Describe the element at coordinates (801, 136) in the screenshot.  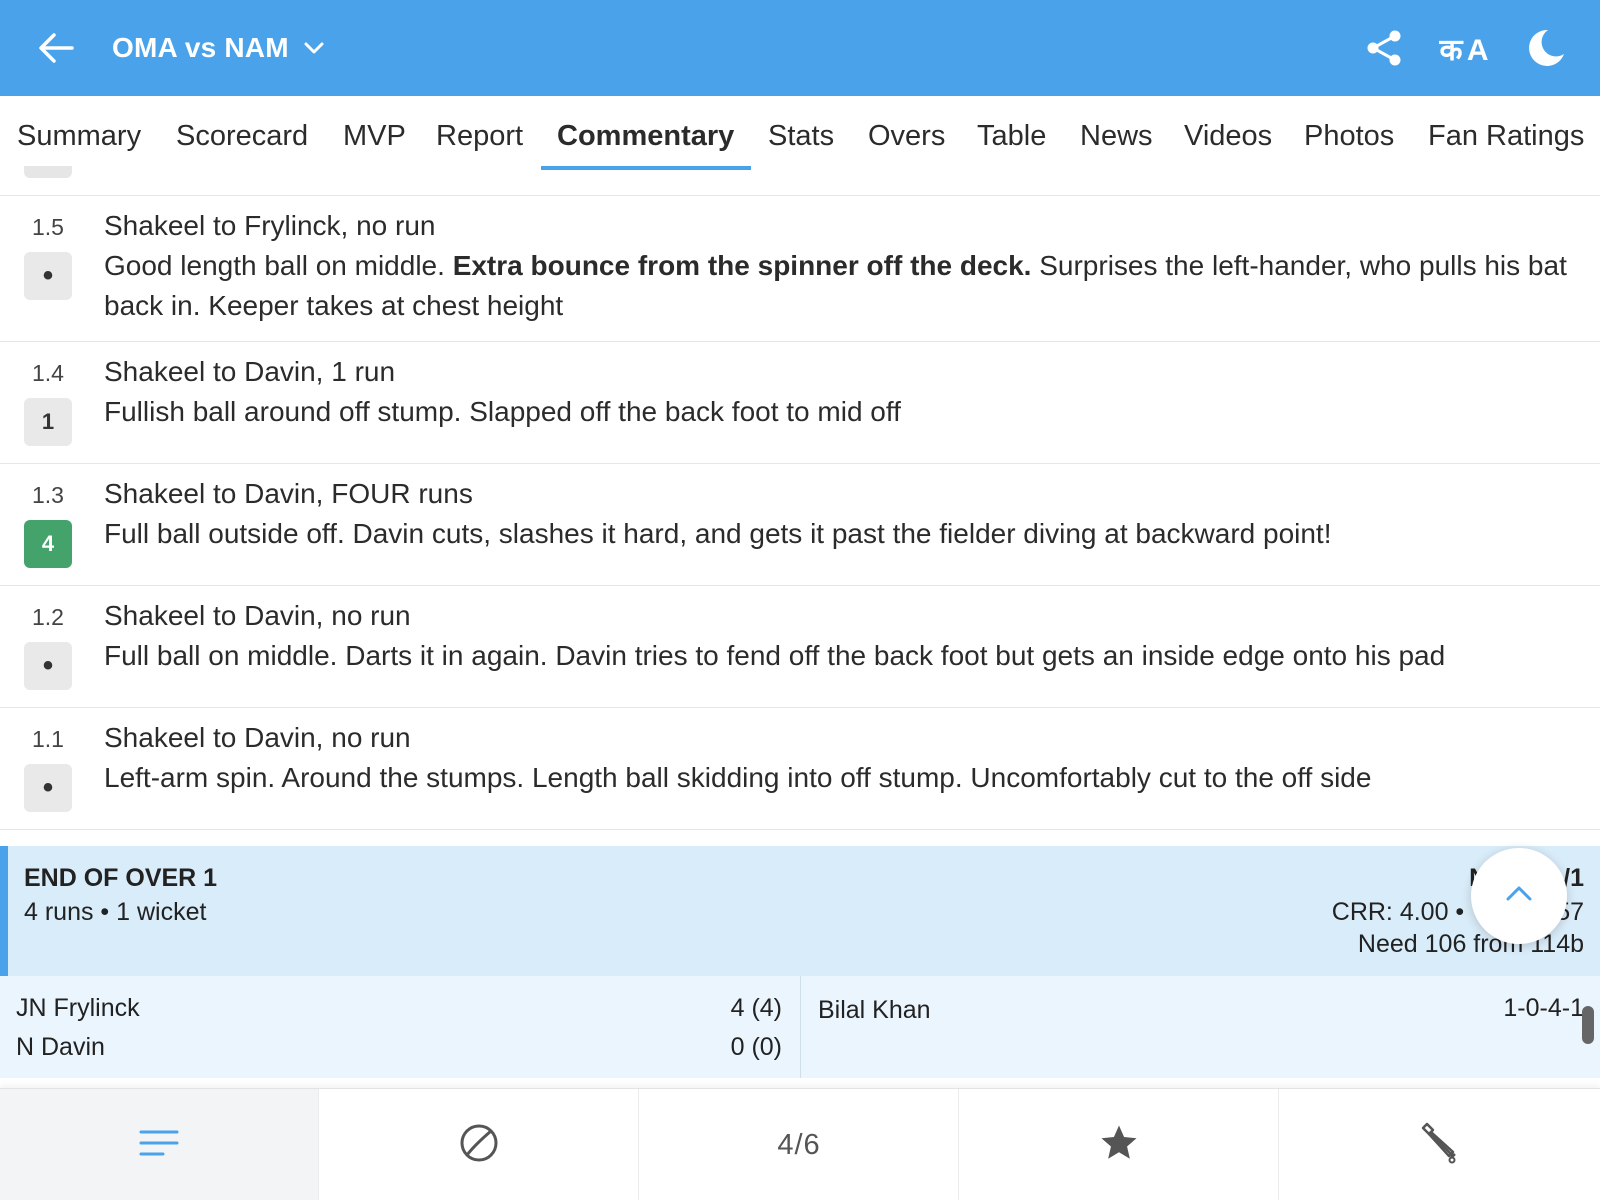
I see `tab-stats: Stats` at that location.